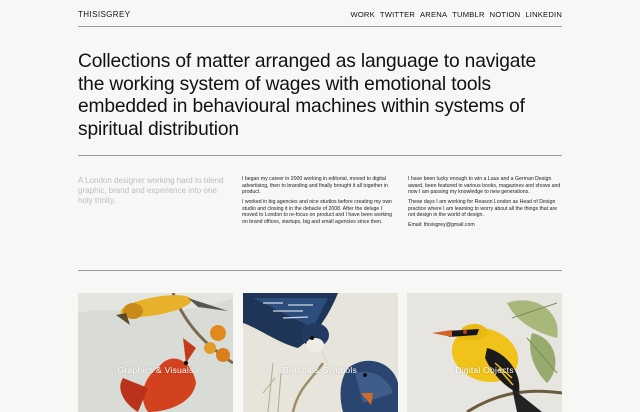 This screenshot has width=640, height=412. I want to click on nav-tumblr: TUMBLR, so click(468, 14).